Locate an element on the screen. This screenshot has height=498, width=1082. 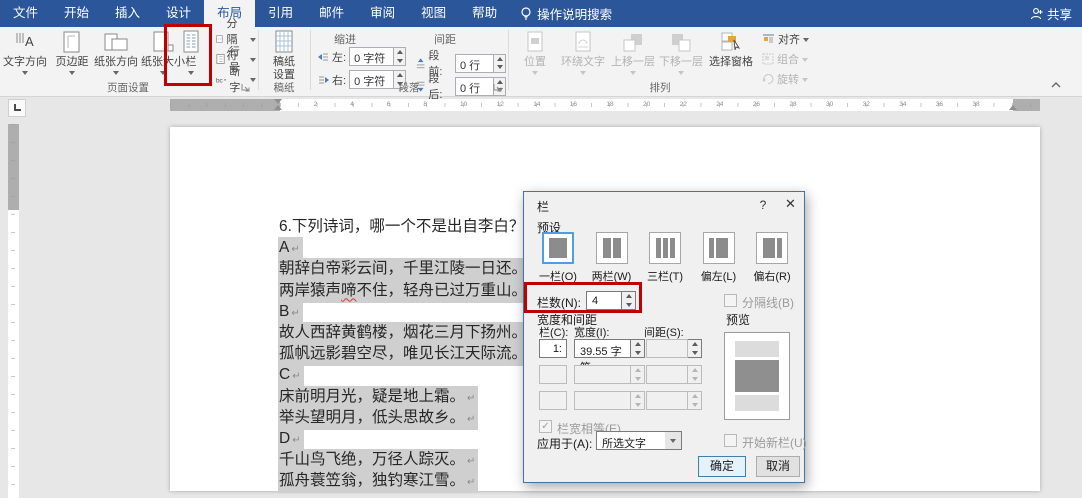
tab-view: 视图 is located at coordinates (433, 13).